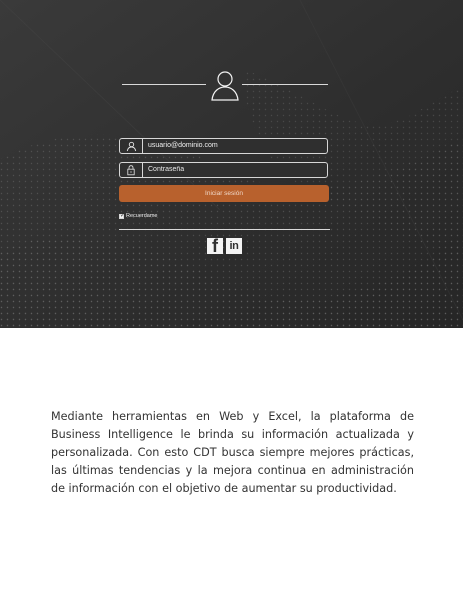 The width and height of the screenshot is (463, 600). I want to click on remember-checkbox: ✓, so click(122, 215).